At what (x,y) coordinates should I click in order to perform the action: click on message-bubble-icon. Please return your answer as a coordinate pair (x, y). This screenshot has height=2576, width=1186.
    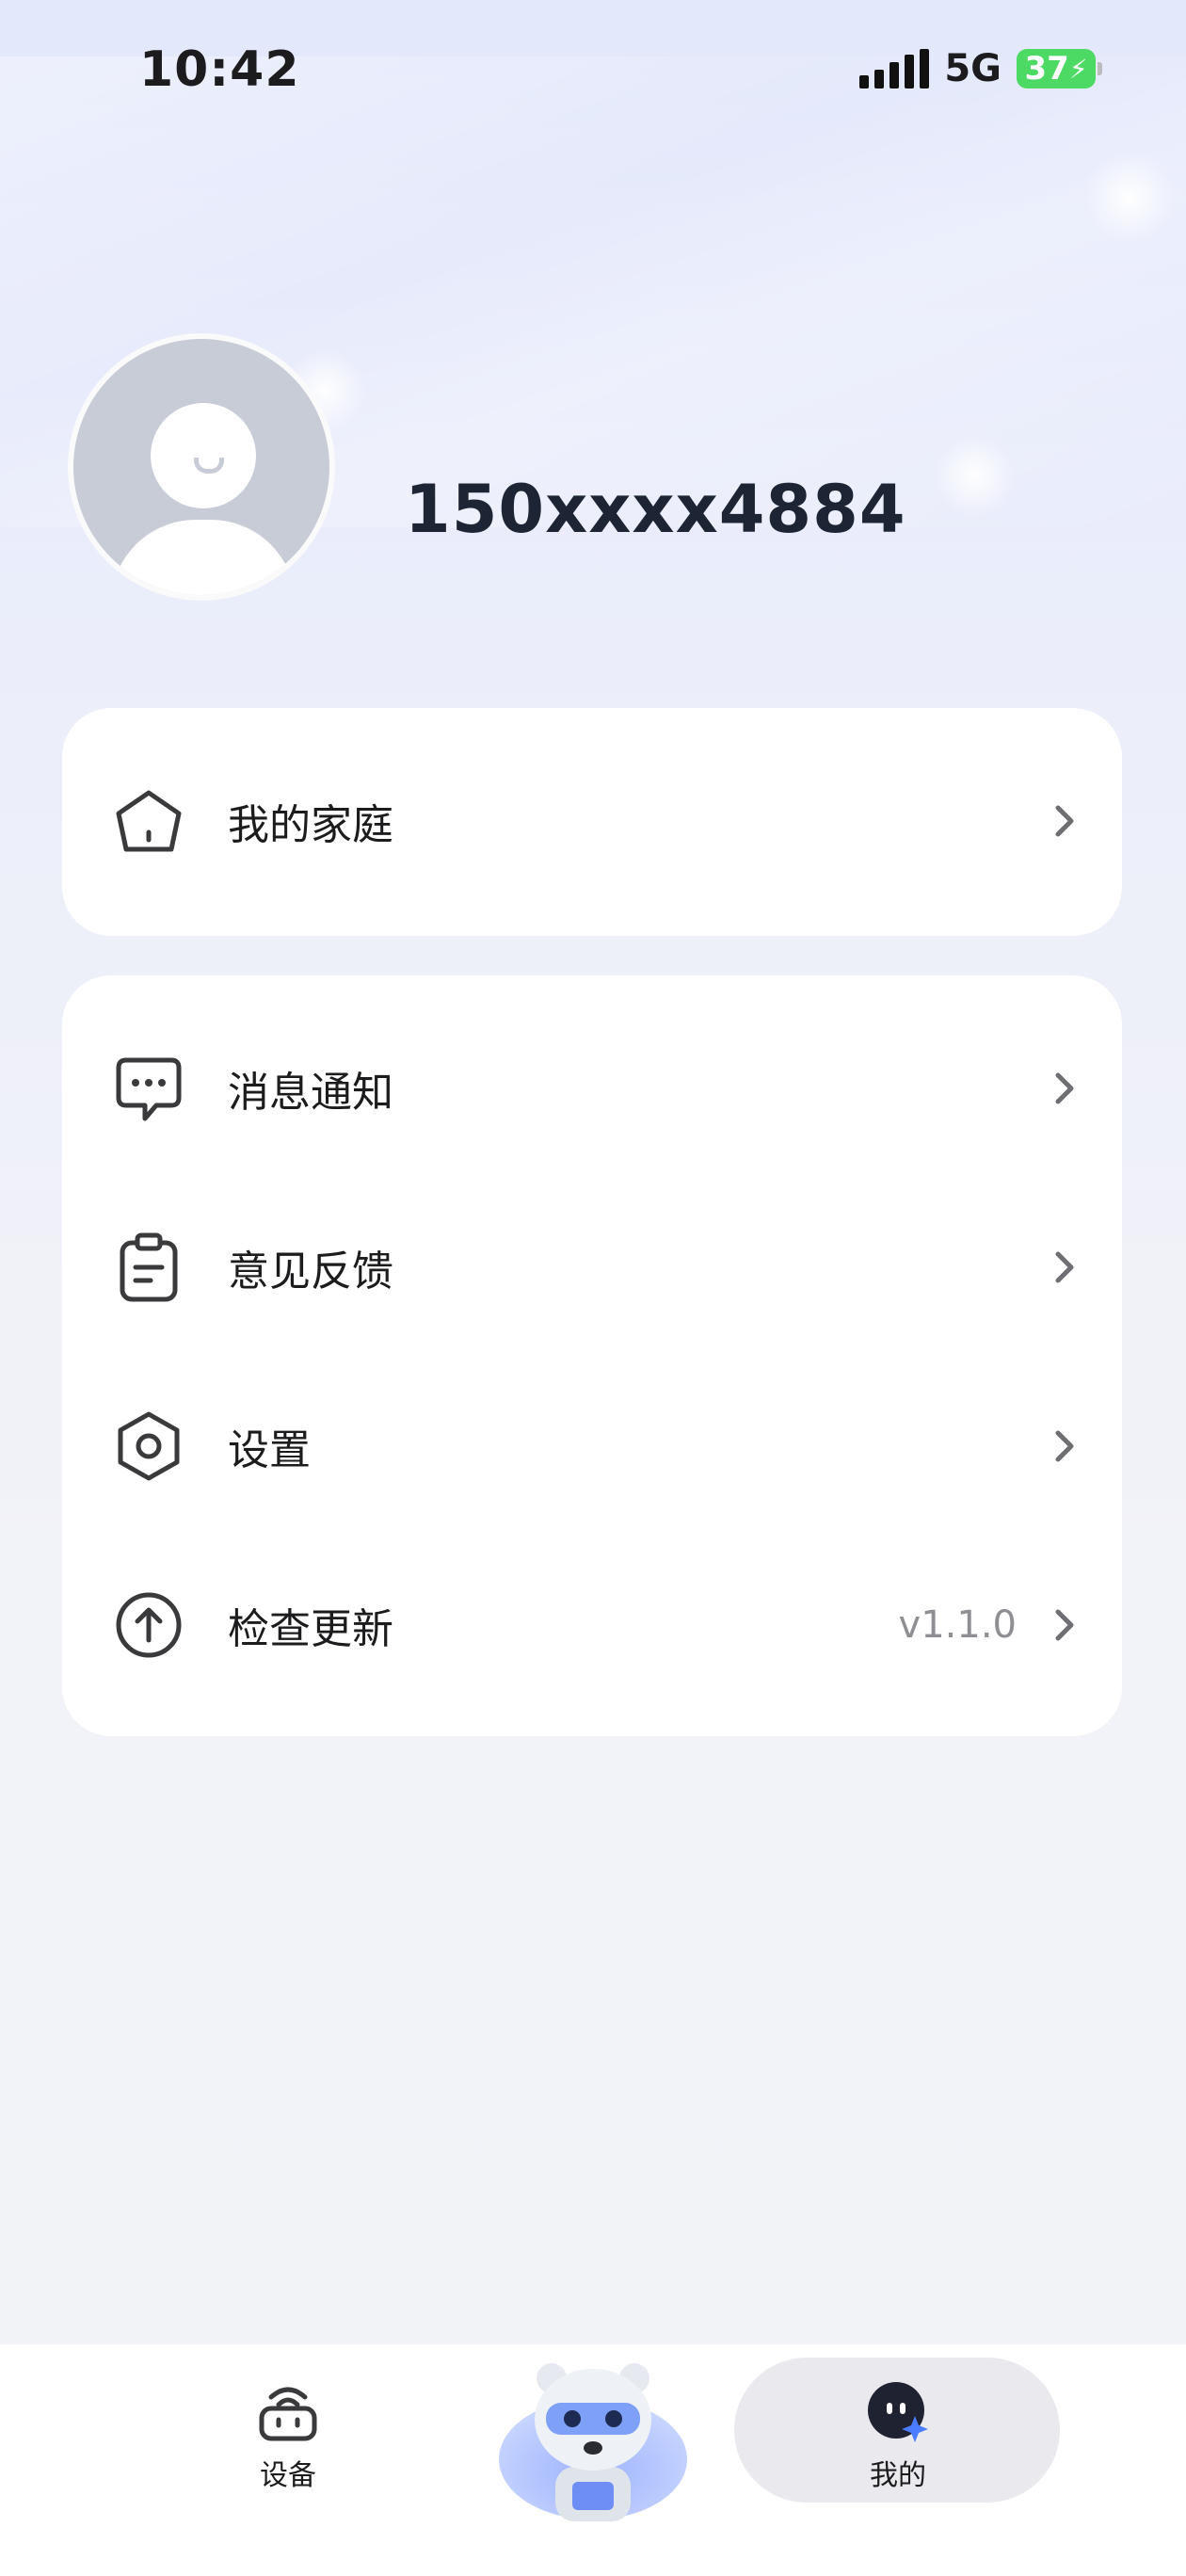
    Looking at the image, I should click on (148, 1088).